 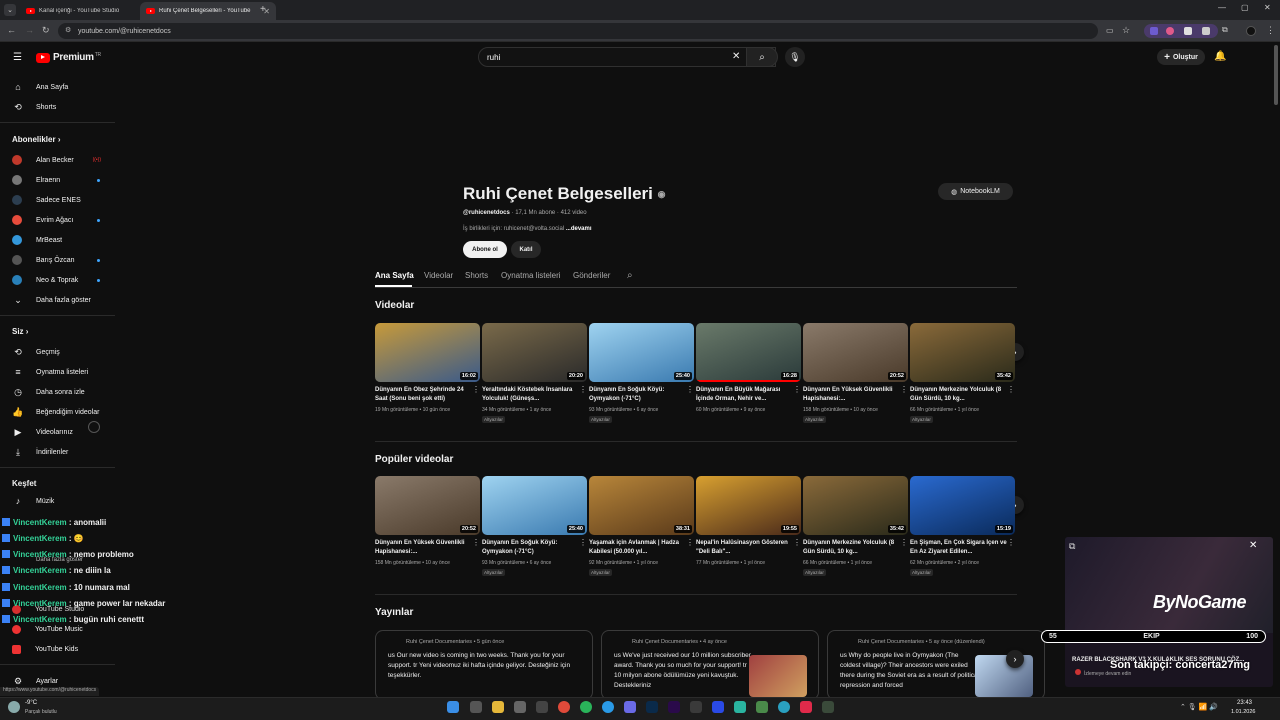 I want to click on video-thumbnail: 15:19, so click(x=962, y=505).